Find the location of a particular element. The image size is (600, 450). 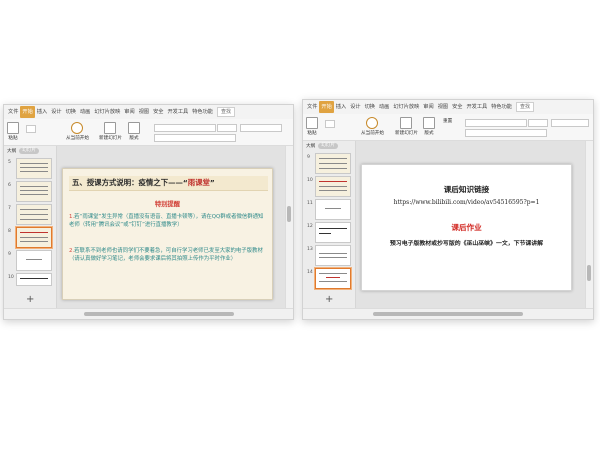

notice-heading: 特别提醒 is located at coordinates (167, 204).